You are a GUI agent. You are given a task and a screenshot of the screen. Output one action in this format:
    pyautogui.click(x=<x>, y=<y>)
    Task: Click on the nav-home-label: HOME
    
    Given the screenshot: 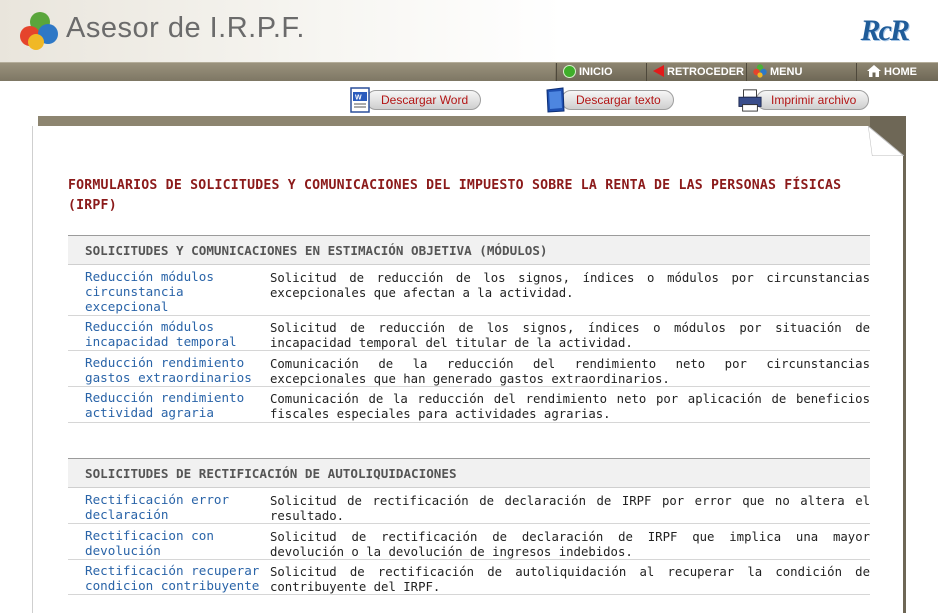 What is the action you would take?
    pyautogui.click(x=900, y=72)
    